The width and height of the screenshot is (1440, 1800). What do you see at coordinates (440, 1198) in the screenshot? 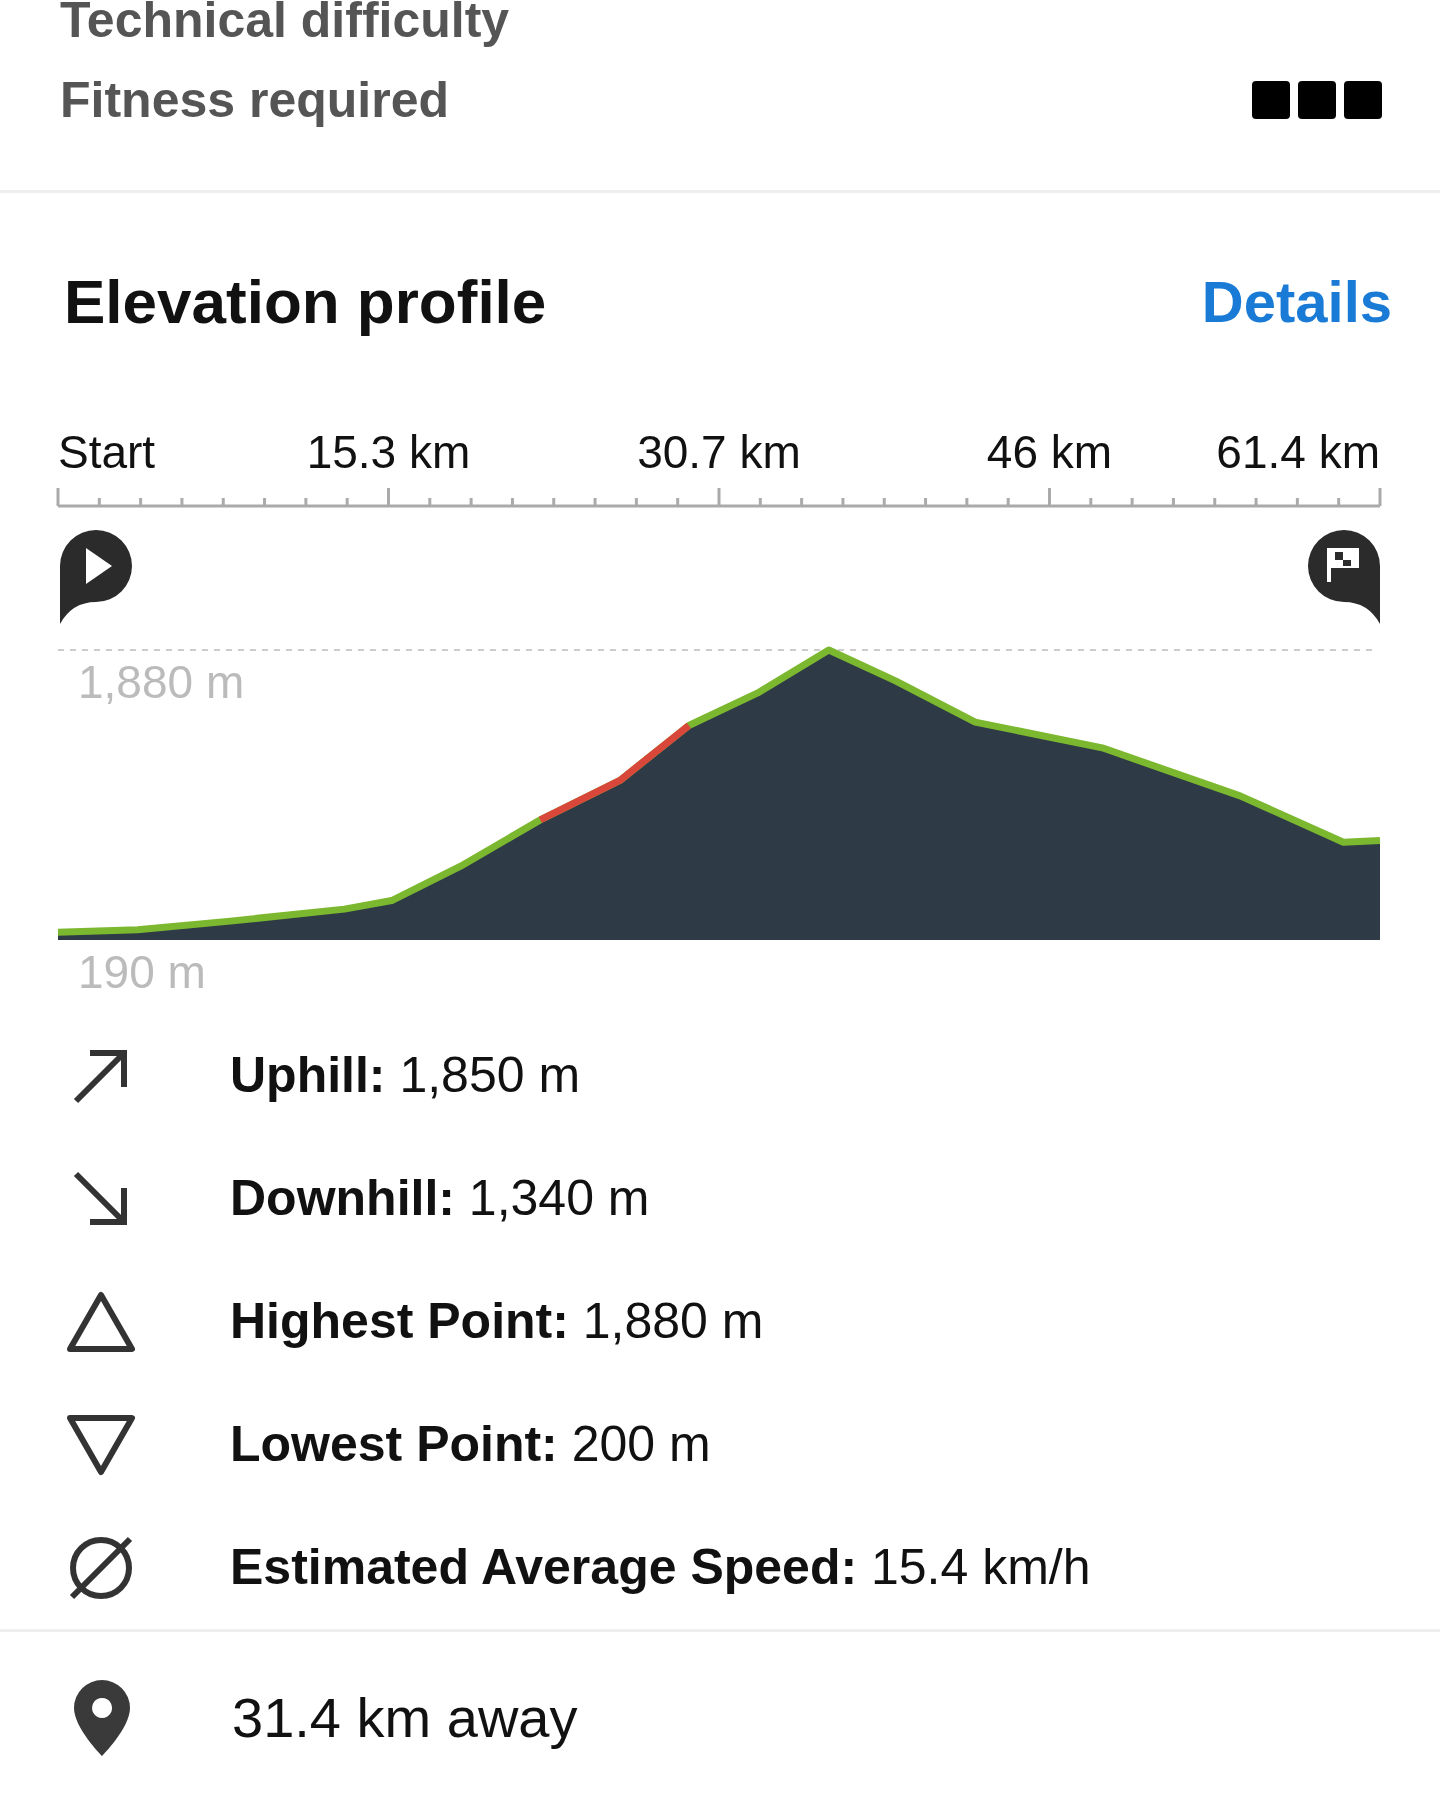
I see `stat-text: Downhill: 1,340 m` at bounding box center [440, 1198].